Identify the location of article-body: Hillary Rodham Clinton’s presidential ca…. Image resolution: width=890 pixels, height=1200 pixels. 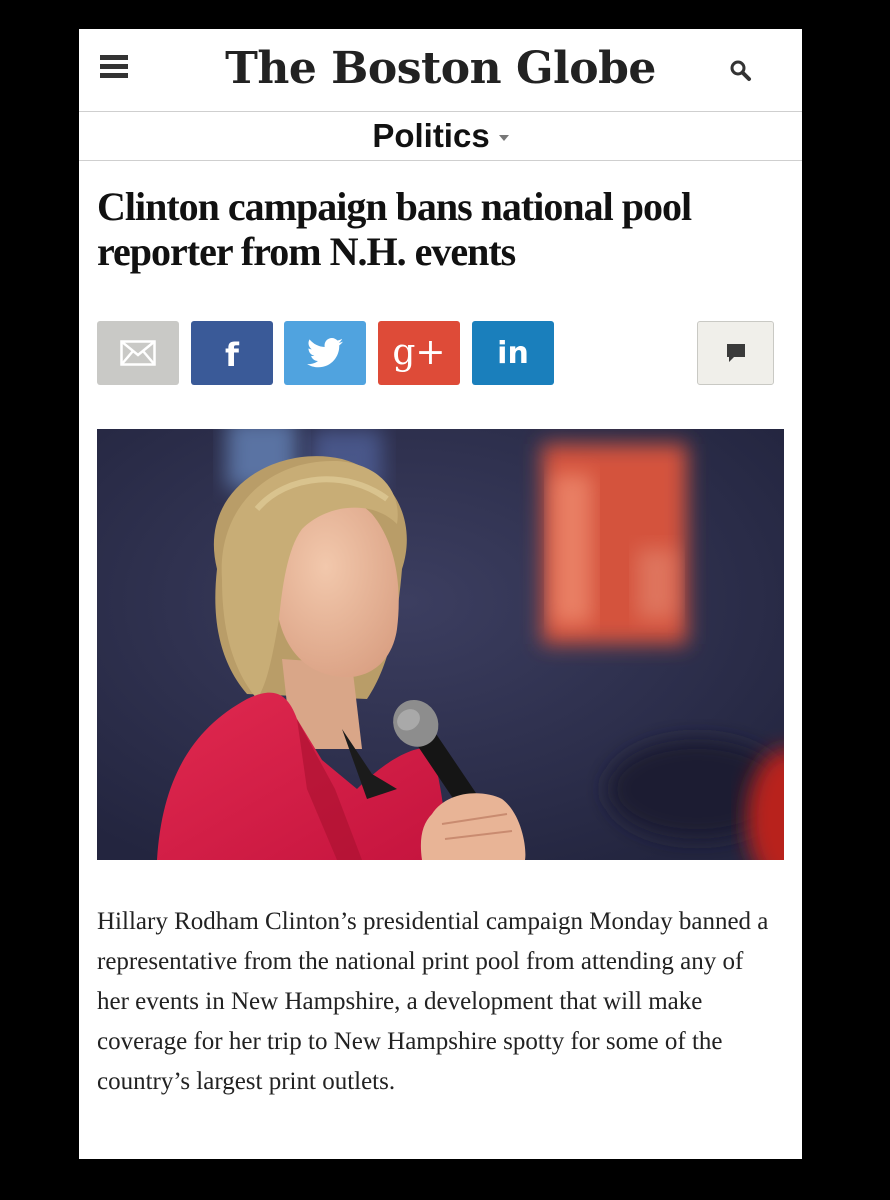
(433, 1001).